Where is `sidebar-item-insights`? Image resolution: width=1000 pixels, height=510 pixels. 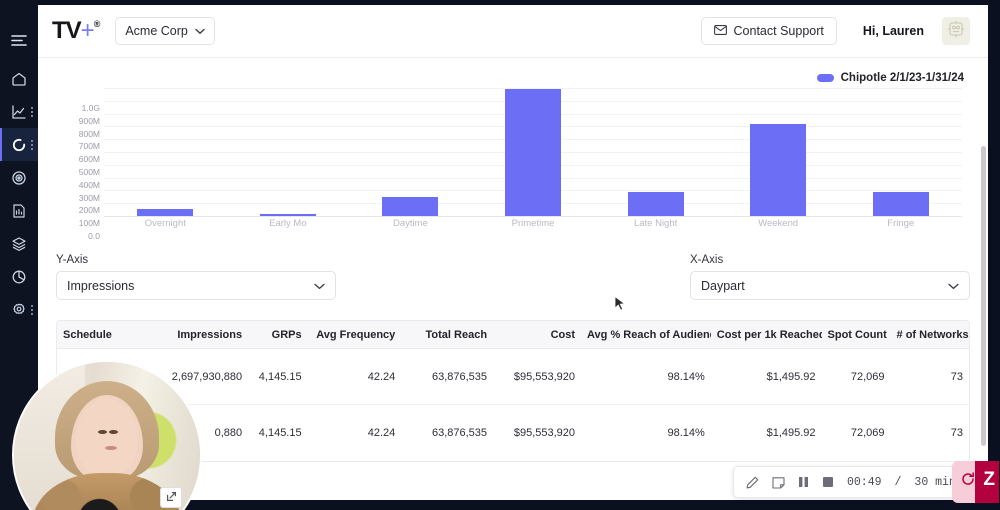
sidebar-item-insights is located at coordinates (19, 276).